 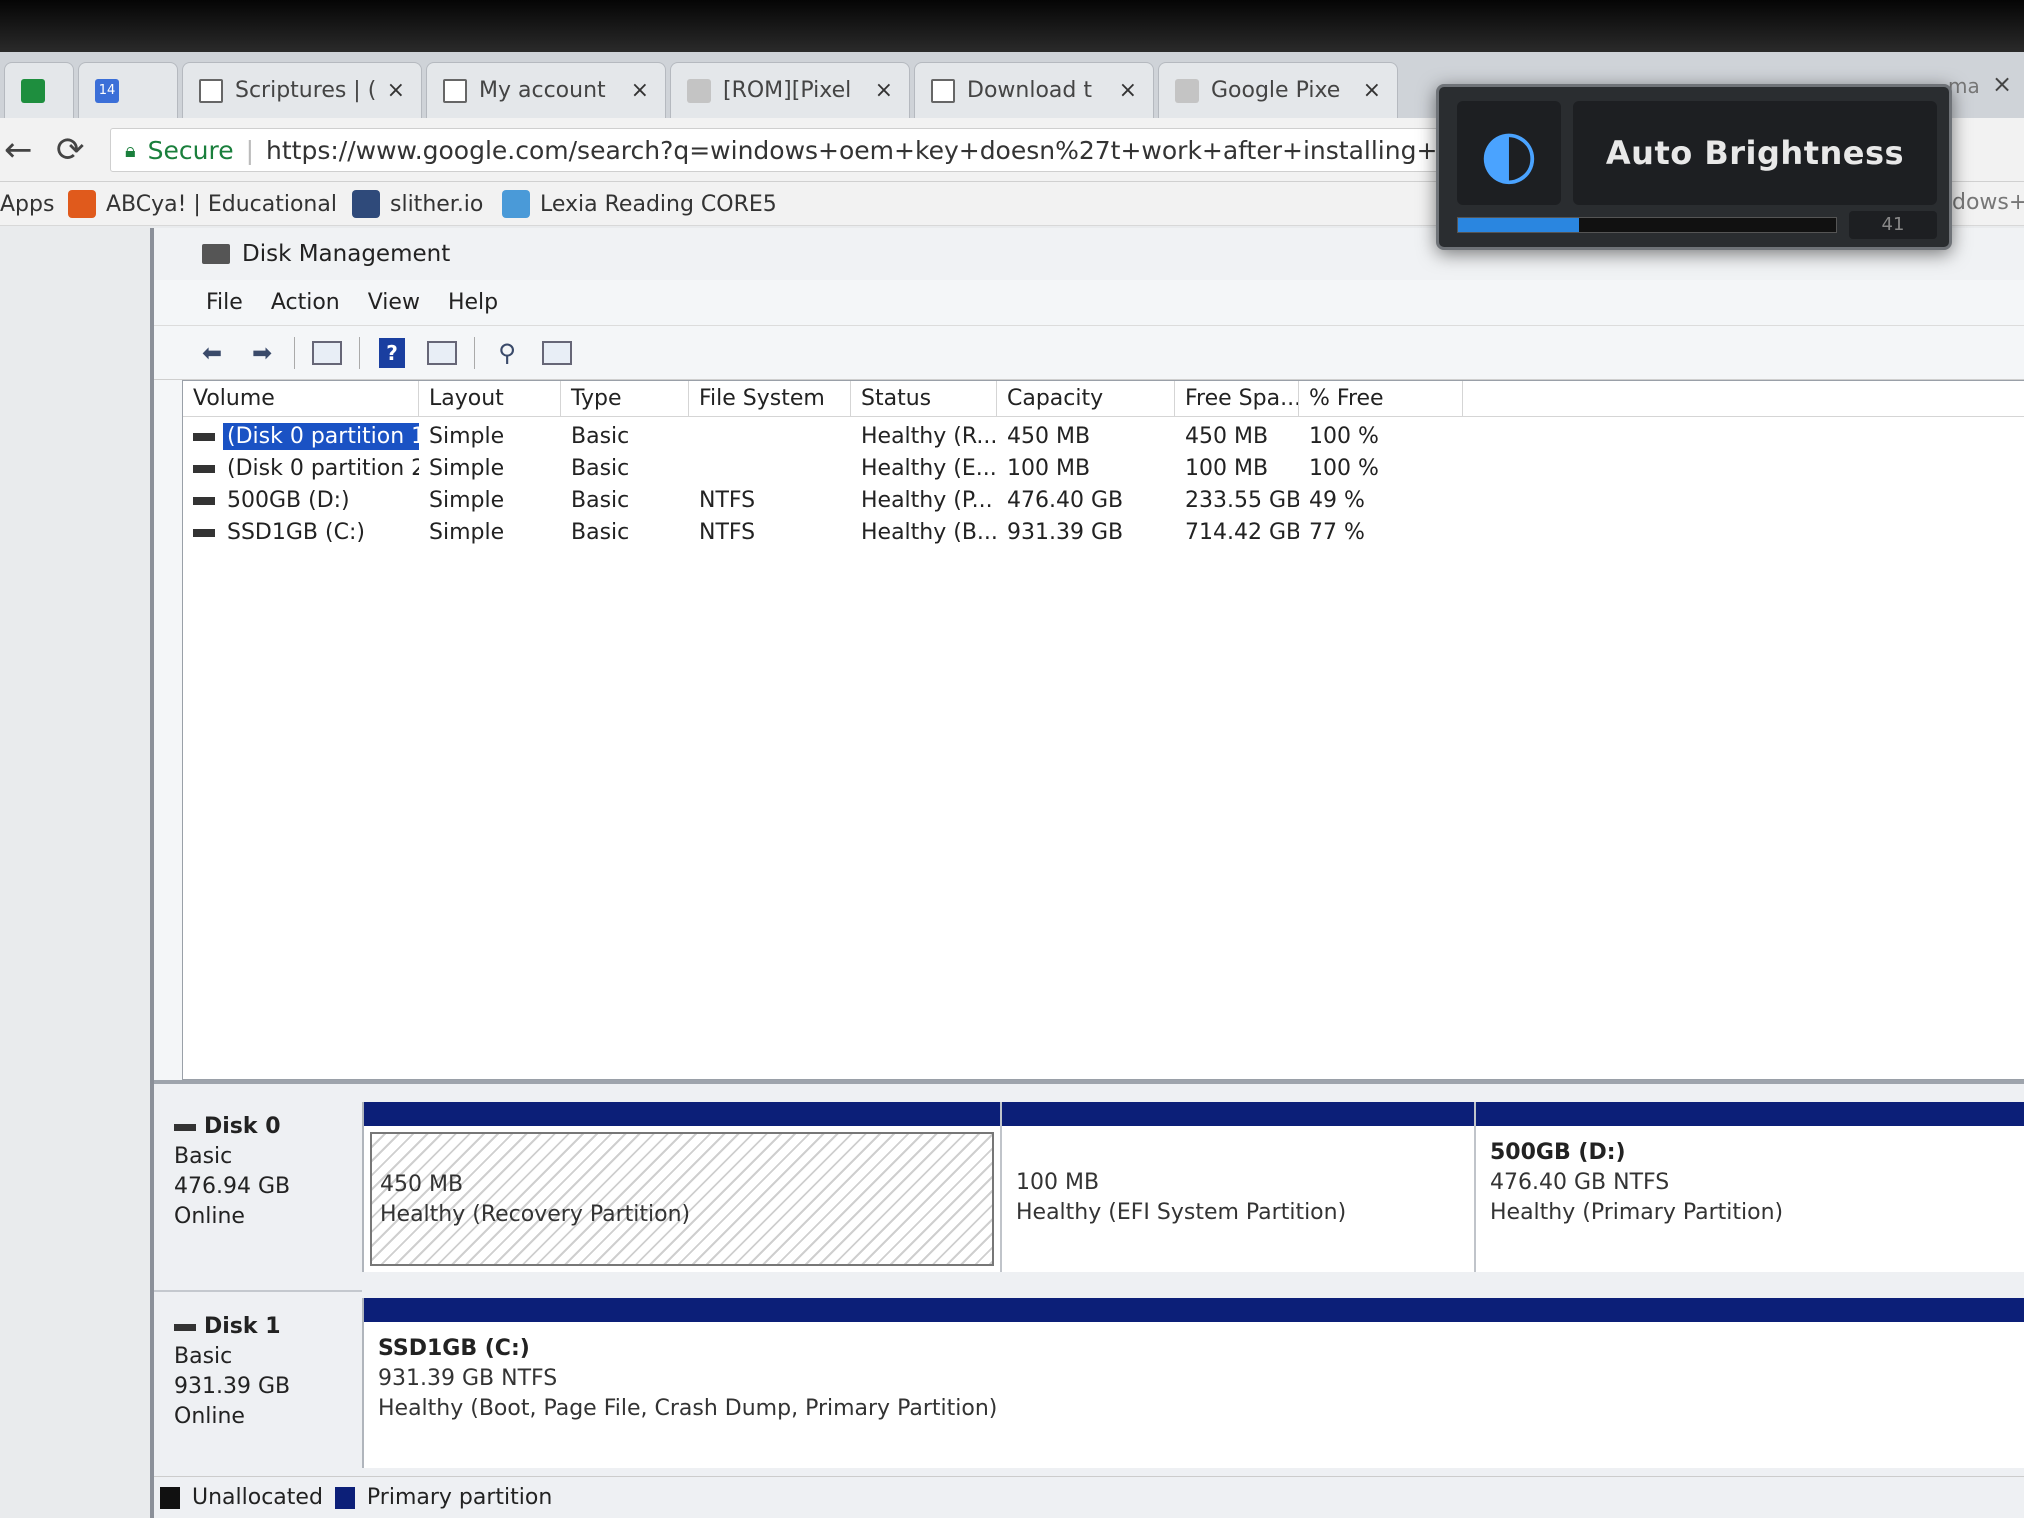 I want to click on column-header-file-system: File System, so click(x=770, y=399).